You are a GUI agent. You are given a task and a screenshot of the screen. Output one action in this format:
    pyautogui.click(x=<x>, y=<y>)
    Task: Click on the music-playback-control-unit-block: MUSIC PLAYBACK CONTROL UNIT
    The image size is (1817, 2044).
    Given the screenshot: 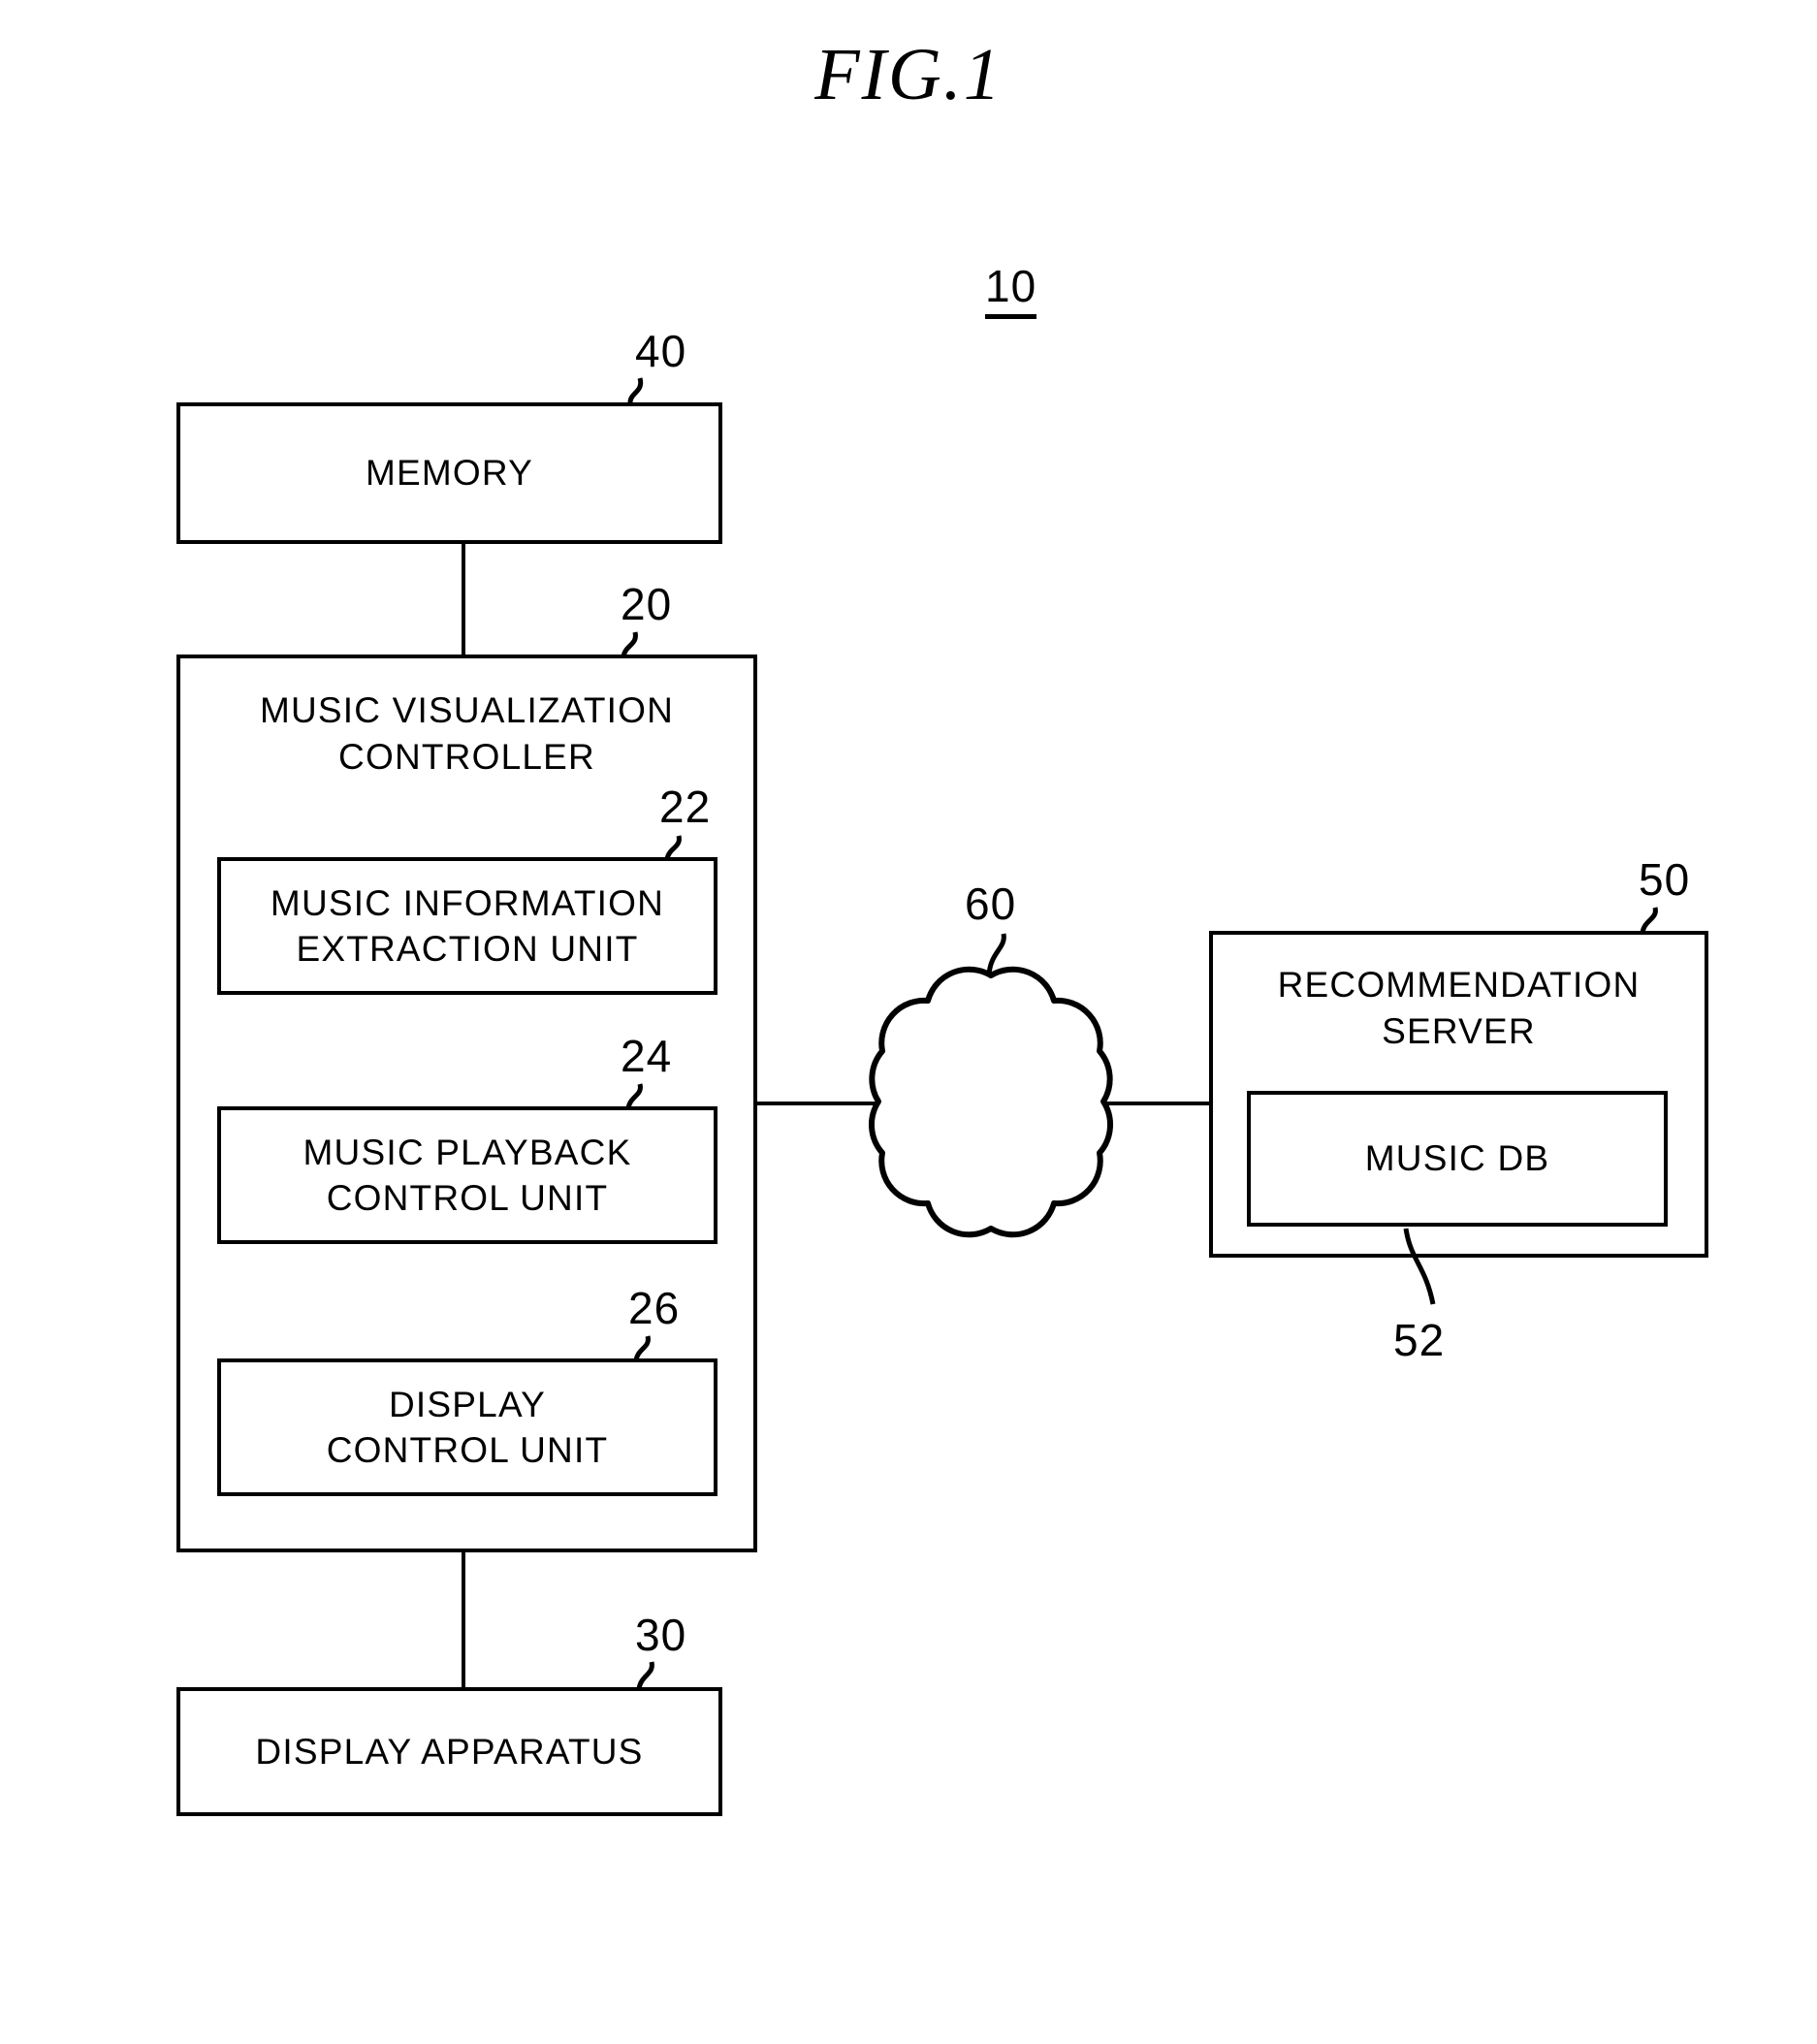 What is the action you would take?
    pyautogui.click(x=467, y=1175)
    